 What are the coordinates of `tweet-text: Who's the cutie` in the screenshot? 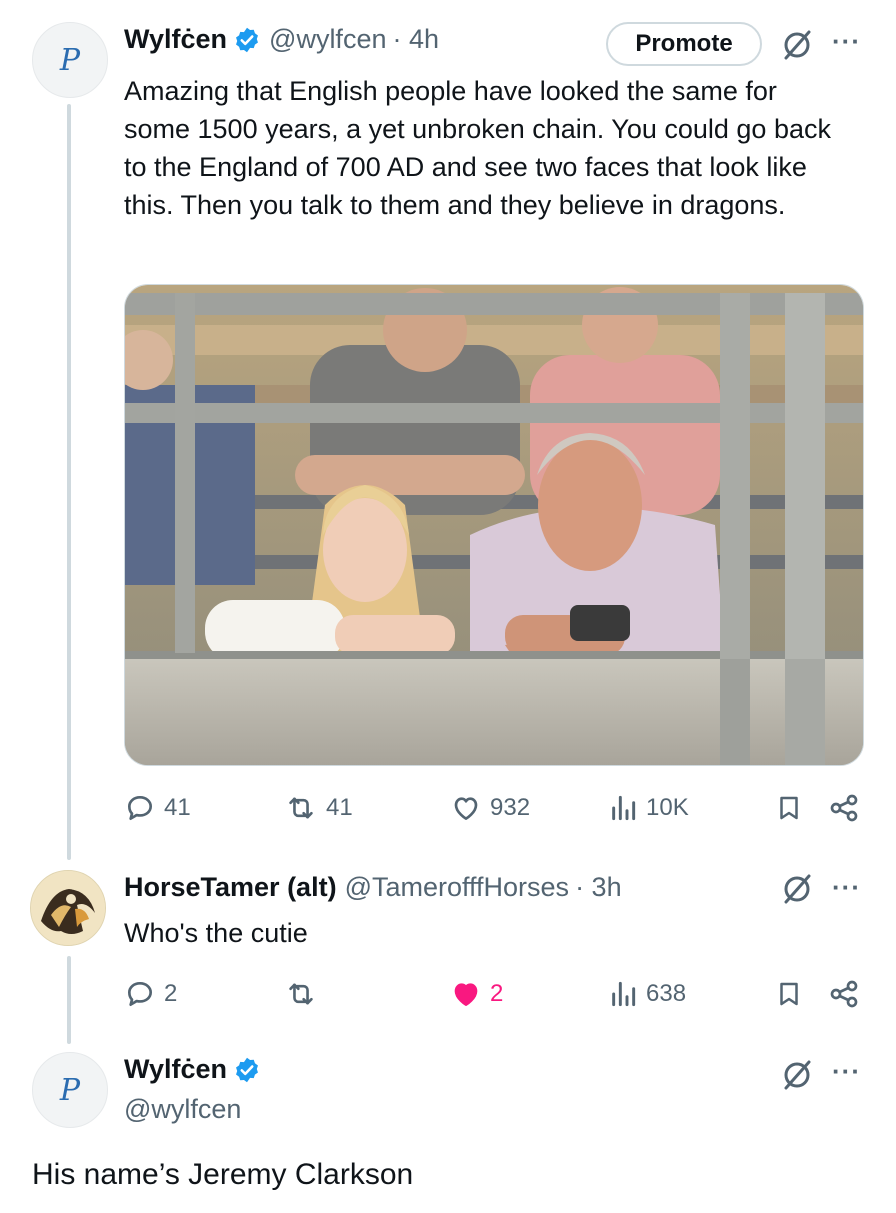 It's located at (216, 933).